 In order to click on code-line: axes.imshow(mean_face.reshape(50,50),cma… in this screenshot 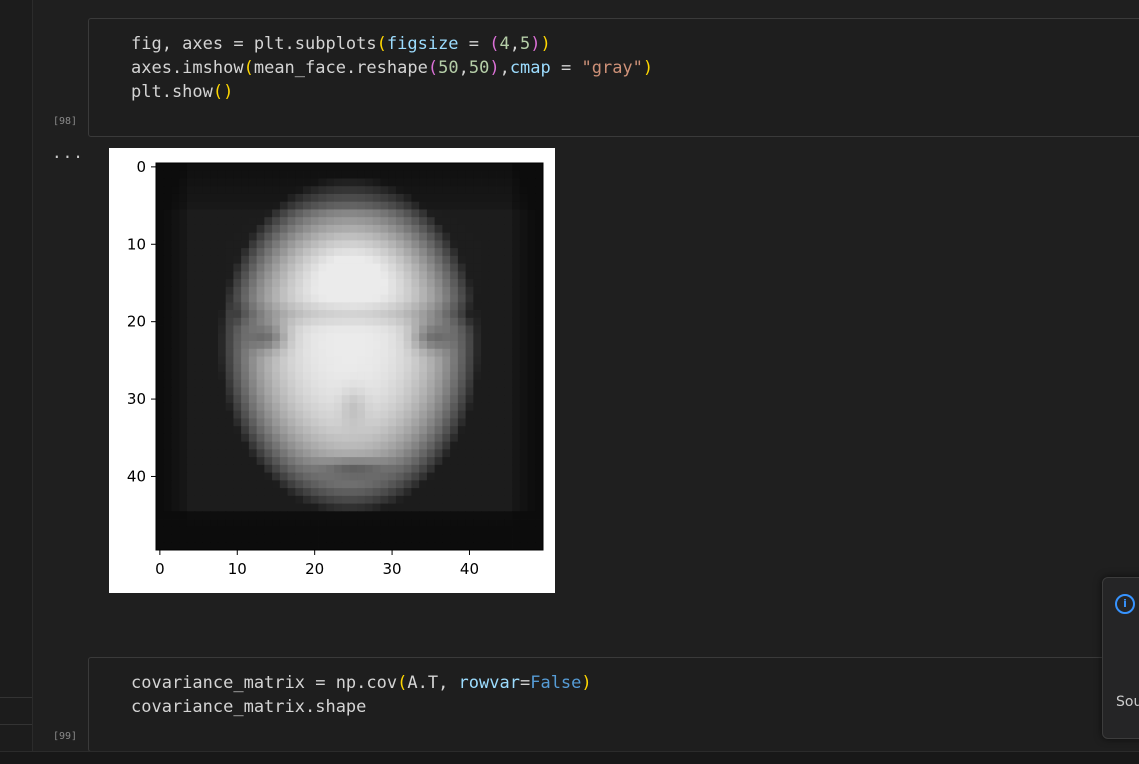, I will do `click(392, 68)`.